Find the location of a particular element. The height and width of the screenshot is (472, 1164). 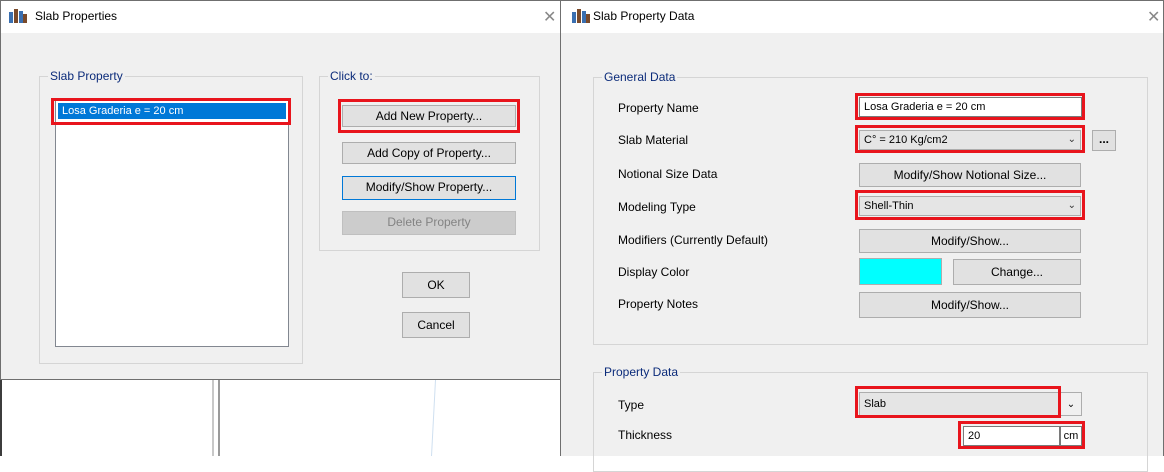

background-canvas is located at coordinates (280, 418).